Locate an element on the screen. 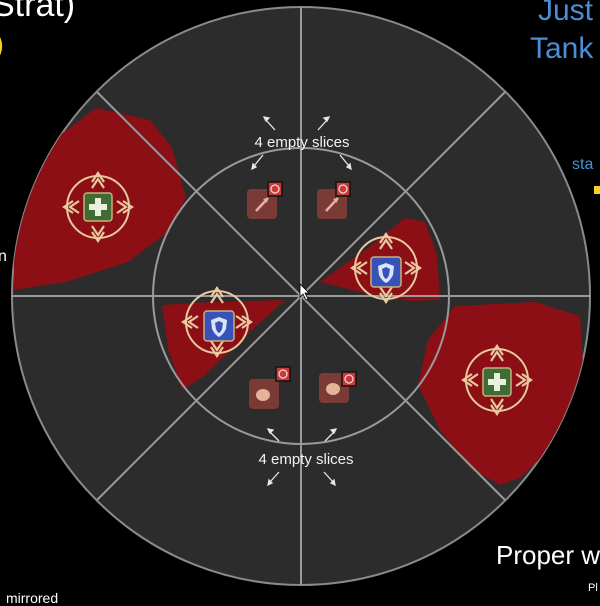  bottom-empty-slices-label: 4 empty slices is located at coordinates (305, 459).